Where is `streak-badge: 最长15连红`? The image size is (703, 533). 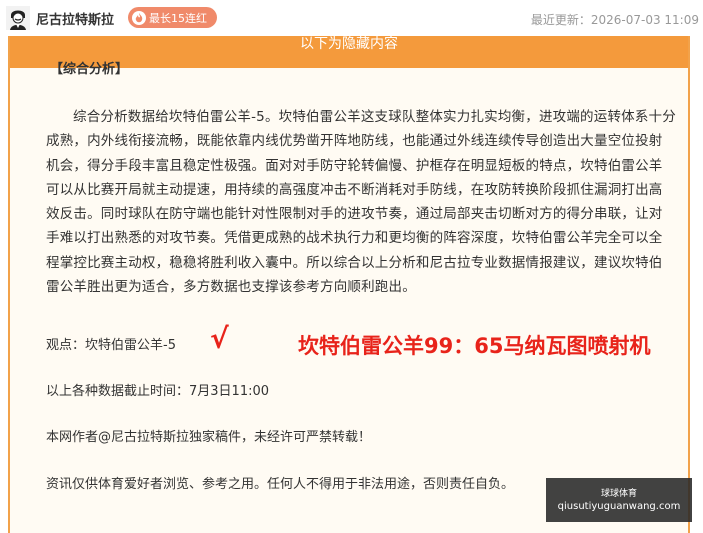 streak-badge: 最长15连红 is located at coordinates (172, 17).